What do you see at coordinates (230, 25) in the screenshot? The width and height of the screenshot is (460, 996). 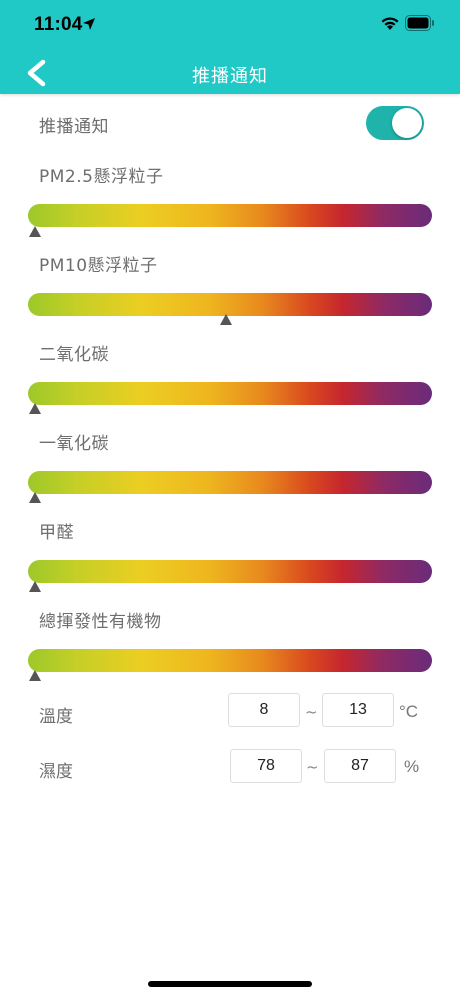 I see `status-bar: 11:04` at bounding box center [230, 25].